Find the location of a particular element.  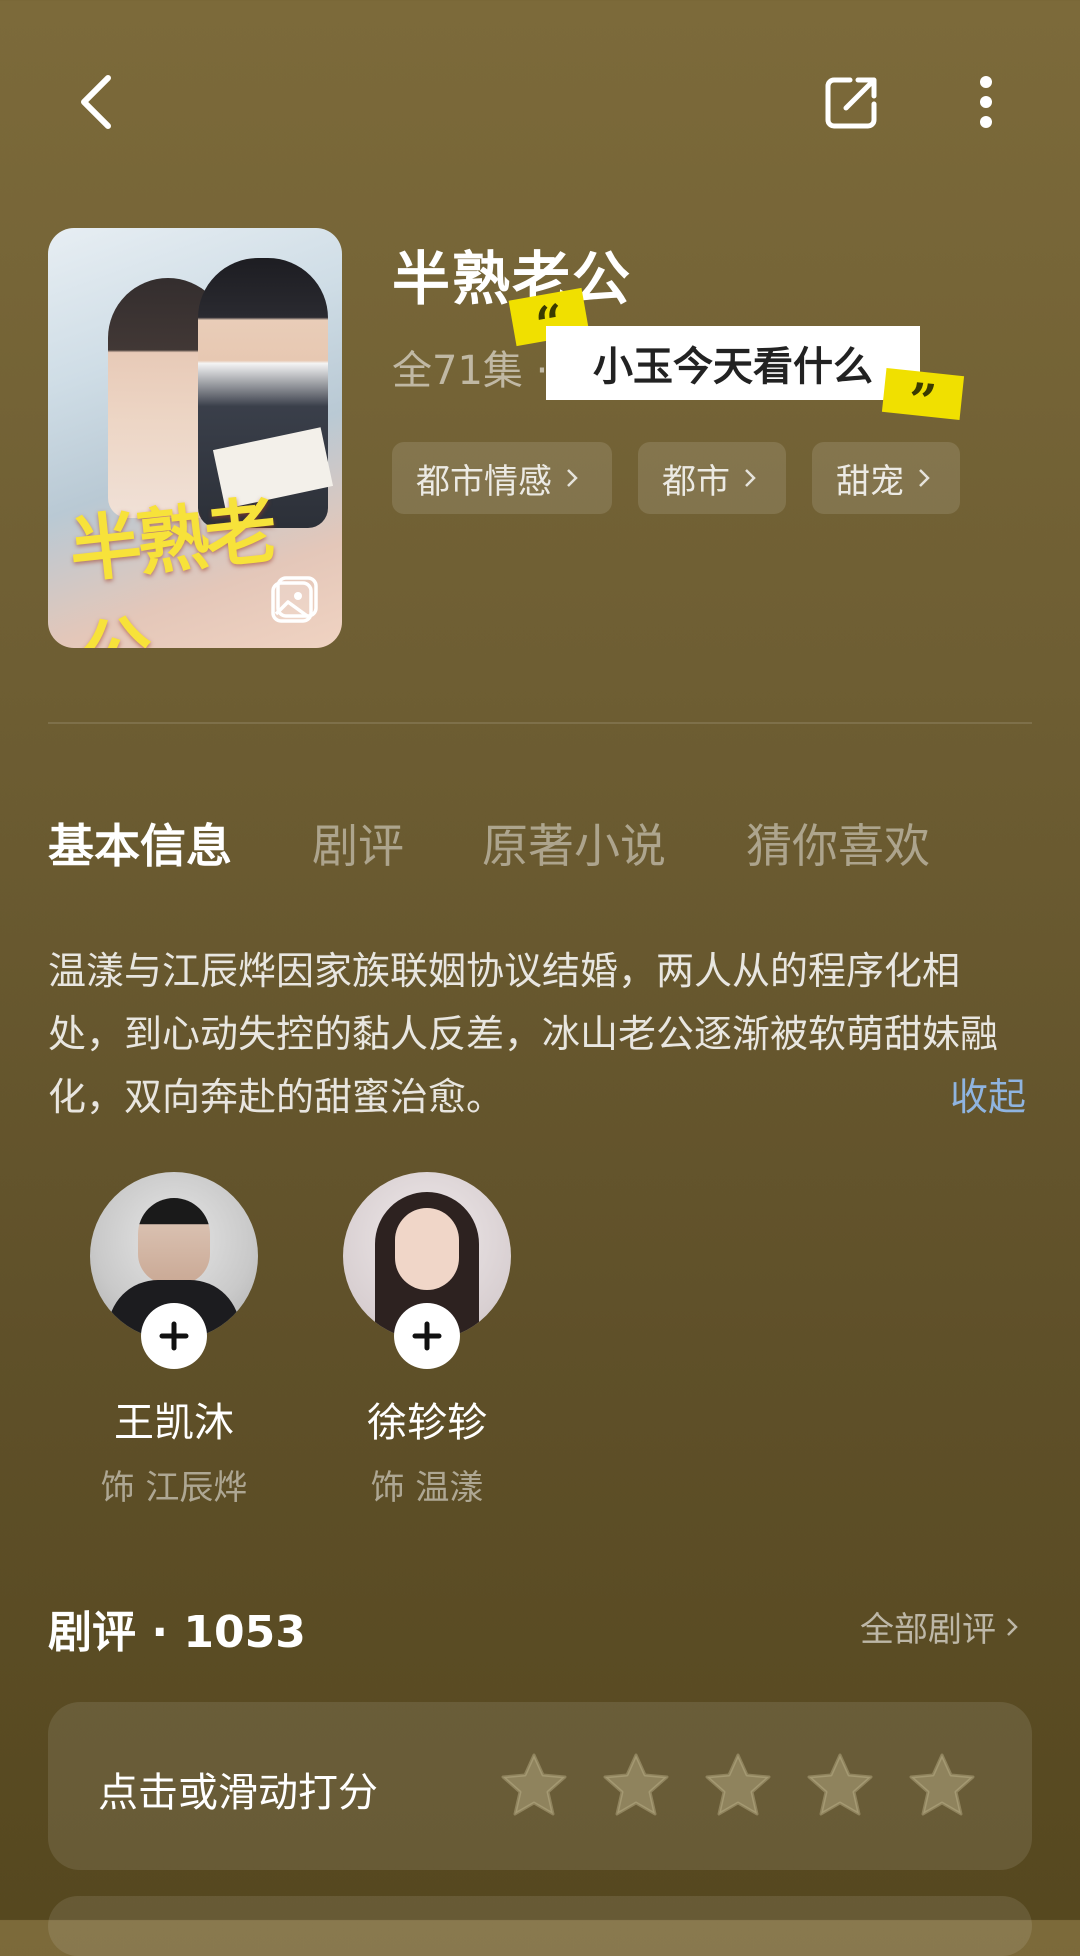

episode-count: 全71集 · is located at coordinates (470, 371).